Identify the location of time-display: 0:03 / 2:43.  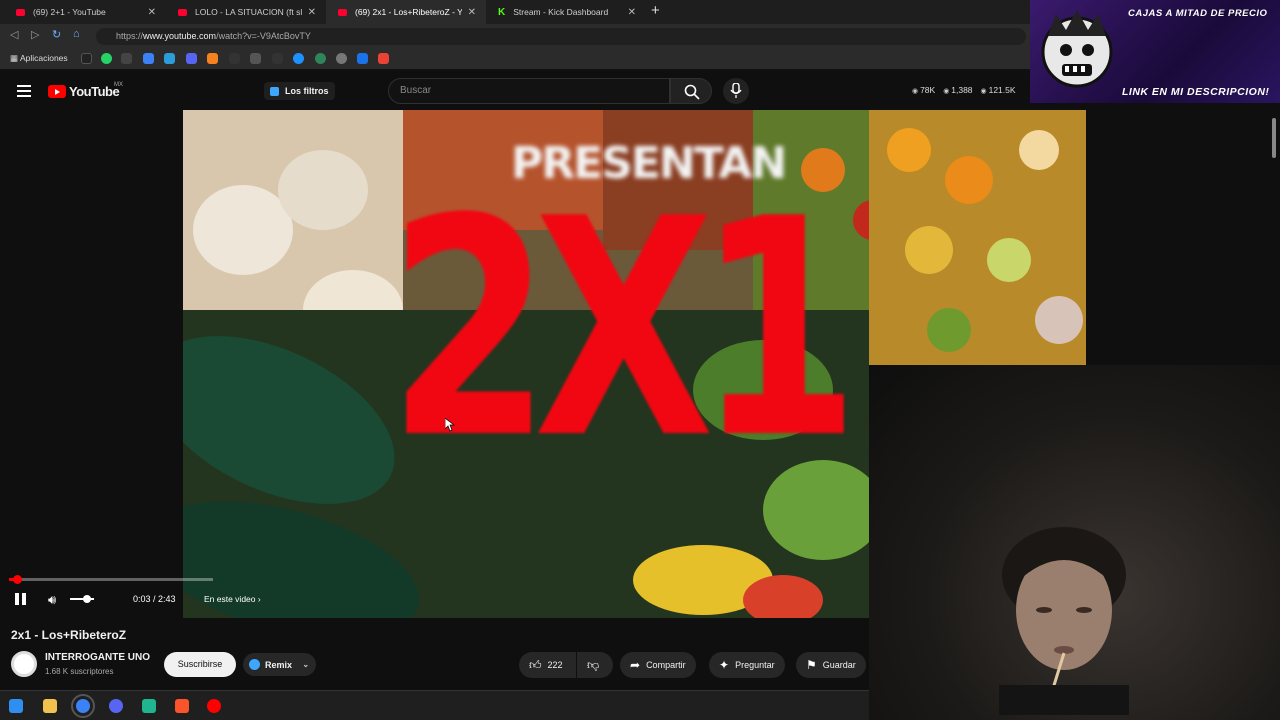
(154, 599).